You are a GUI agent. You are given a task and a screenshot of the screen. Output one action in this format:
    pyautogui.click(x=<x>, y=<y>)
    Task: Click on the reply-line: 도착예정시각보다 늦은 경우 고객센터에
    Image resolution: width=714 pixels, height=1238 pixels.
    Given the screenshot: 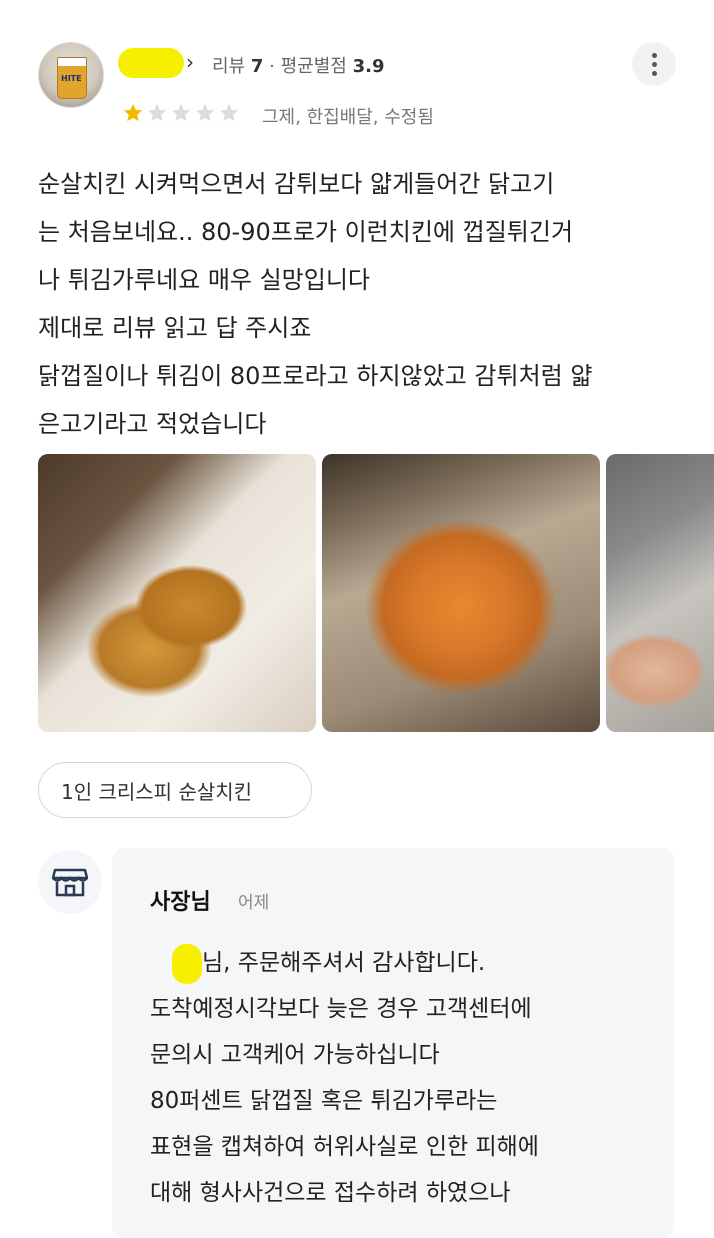 What is the action you would take?
    pyautogui.click(x=341, y=1009)
    